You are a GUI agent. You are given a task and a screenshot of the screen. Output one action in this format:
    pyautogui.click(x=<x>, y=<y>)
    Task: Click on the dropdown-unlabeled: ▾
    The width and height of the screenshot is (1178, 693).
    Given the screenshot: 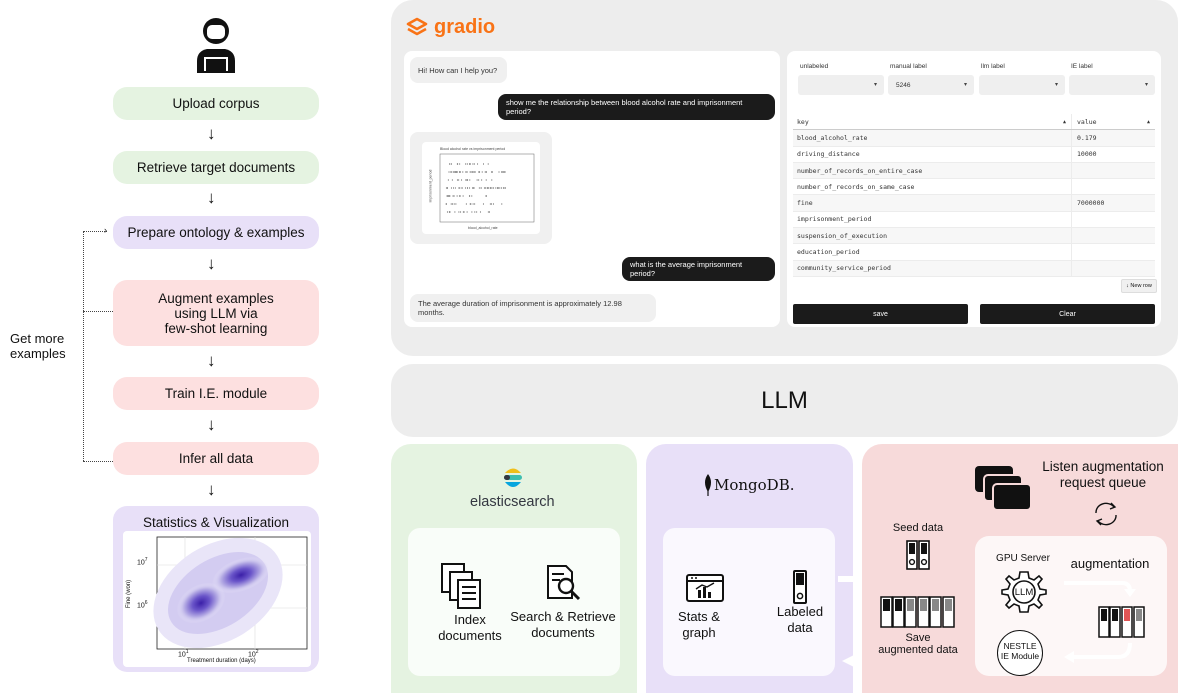 What is the action you would take?
    pyautogui.click(x=841, y=85)
    